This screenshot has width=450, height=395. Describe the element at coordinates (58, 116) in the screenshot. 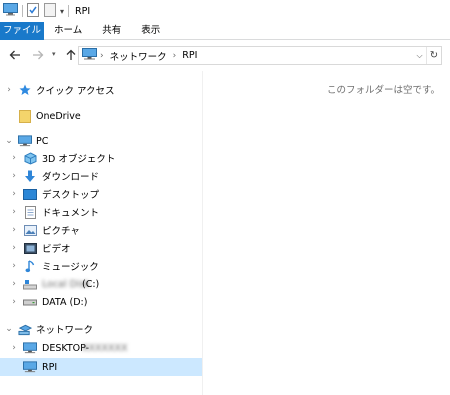

I see `tree-label: OneDrive` at that location.